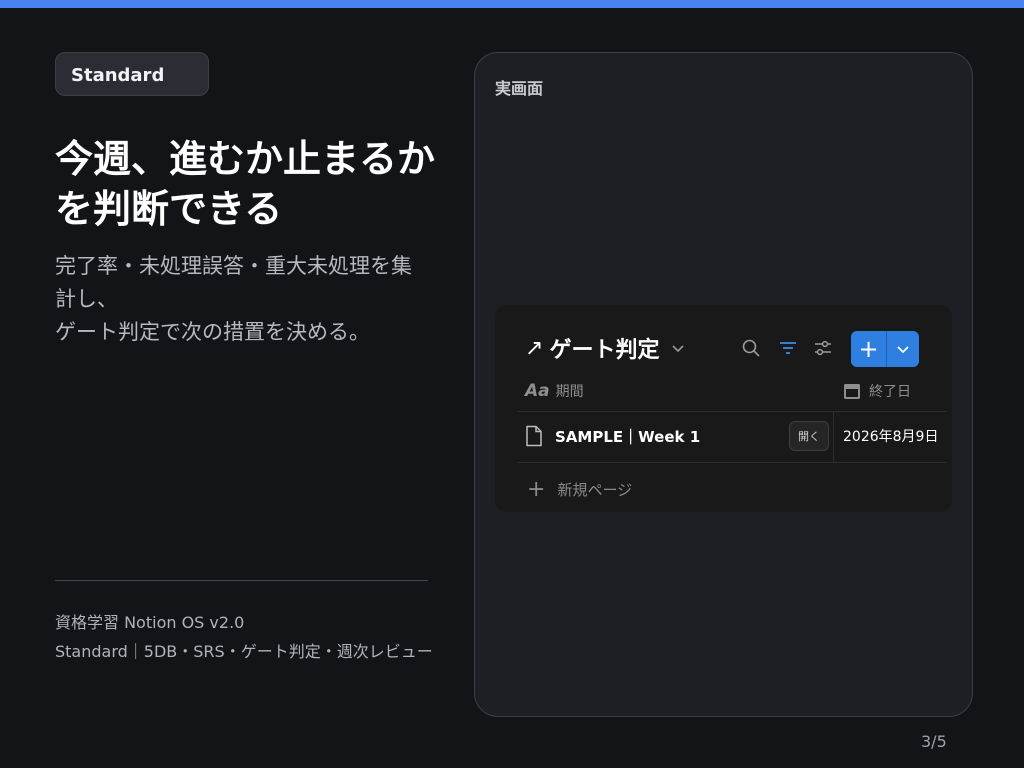 The width and height of the screenshot is (1024, 768). What do you see at coordinates (244, 651) in the screenshot?
I see `footer-features: Standard｜5DB・SRS・ゲート判定・週次レビュー` at bounding box center [244, 651].